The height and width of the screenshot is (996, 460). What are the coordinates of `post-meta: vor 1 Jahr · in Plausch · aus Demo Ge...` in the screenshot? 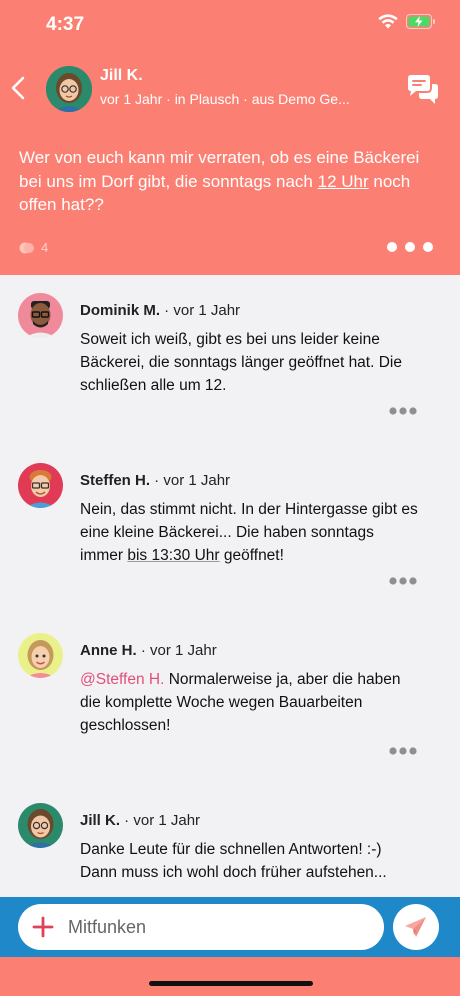 It's located at (225, 99).